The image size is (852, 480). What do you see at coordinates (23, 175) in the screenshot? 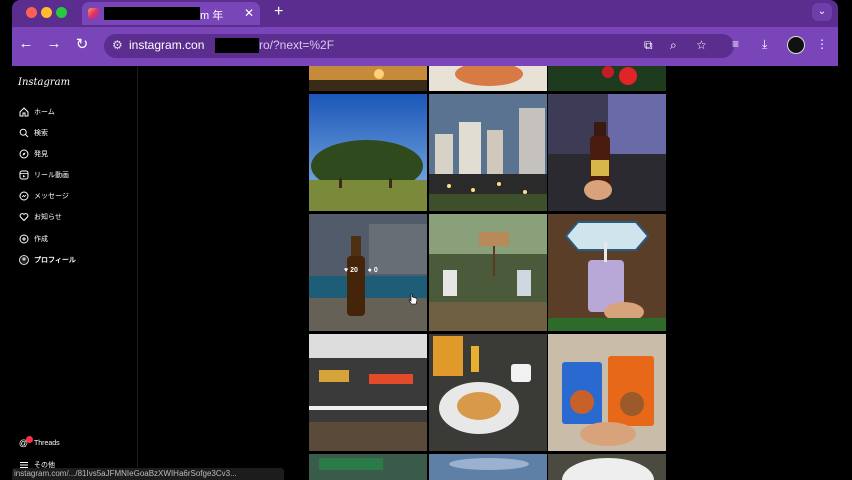
I see `reels-icon` at bounding box center [23, 175].